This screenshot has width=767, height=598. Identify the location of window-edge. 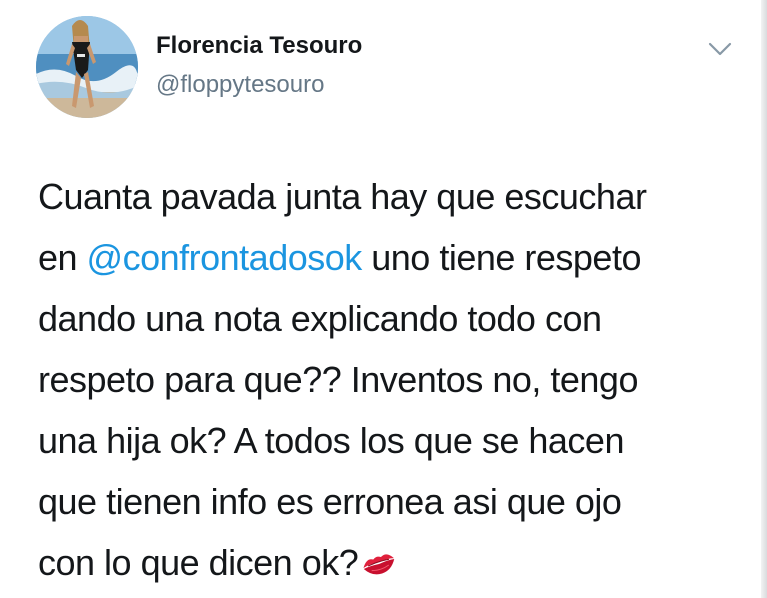
(764, 299).